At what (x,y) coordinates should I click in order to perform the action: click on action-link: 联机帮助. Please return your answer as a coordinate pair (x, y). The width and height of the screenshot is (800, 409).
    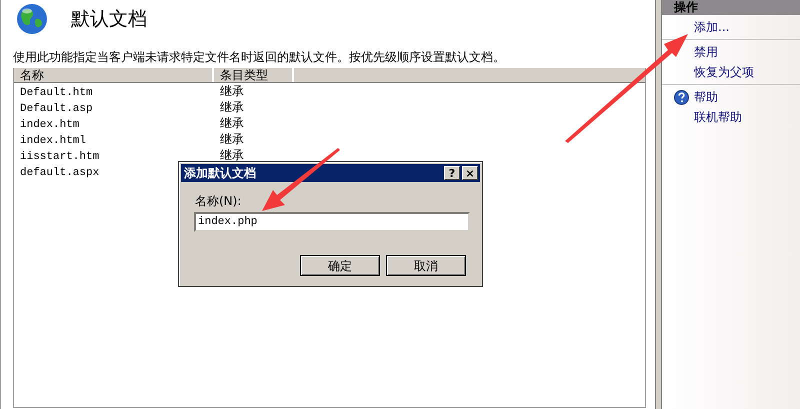
    Looking at the image, I should click on (747, 117).